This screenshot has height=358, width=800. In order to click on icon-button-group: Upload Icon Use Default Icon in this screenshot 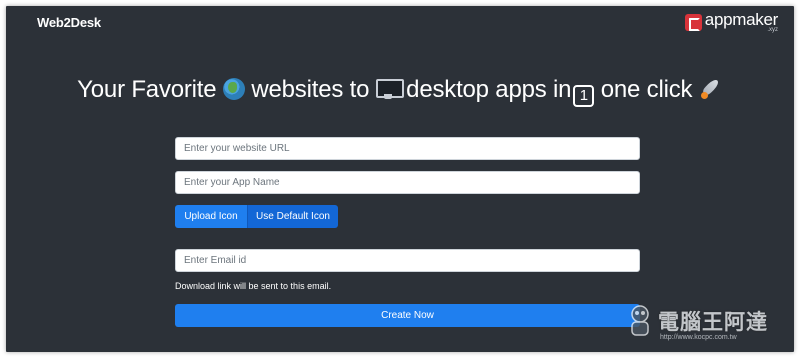, I will do `click(256, 216)`.